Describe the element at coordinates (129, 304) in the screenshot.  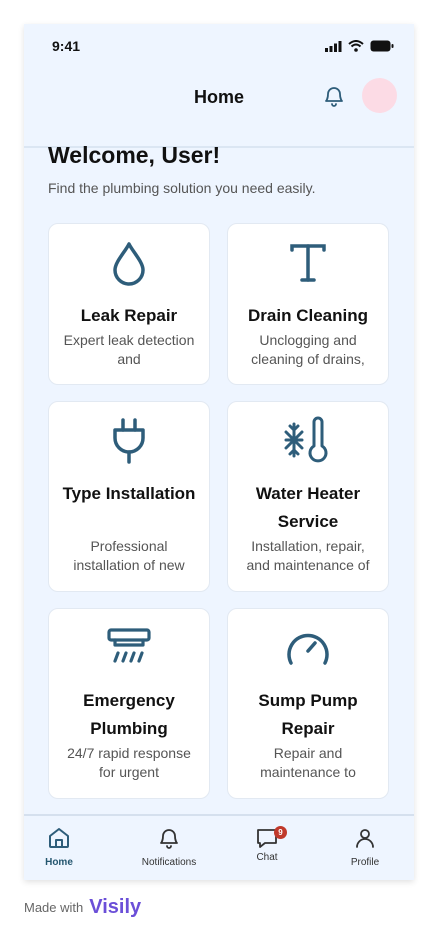
I see `service-card-leak-repair: Leak Repair Expert leak detection and` at that location.